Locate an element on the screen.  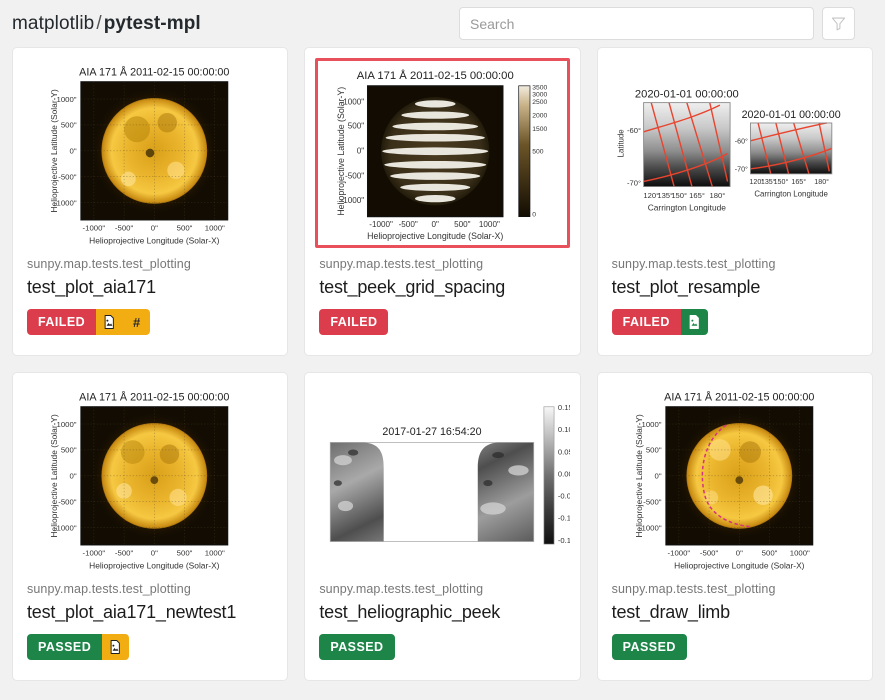
breadcrumb-repo: pytest-mpl is located at coordinates (152, 23).